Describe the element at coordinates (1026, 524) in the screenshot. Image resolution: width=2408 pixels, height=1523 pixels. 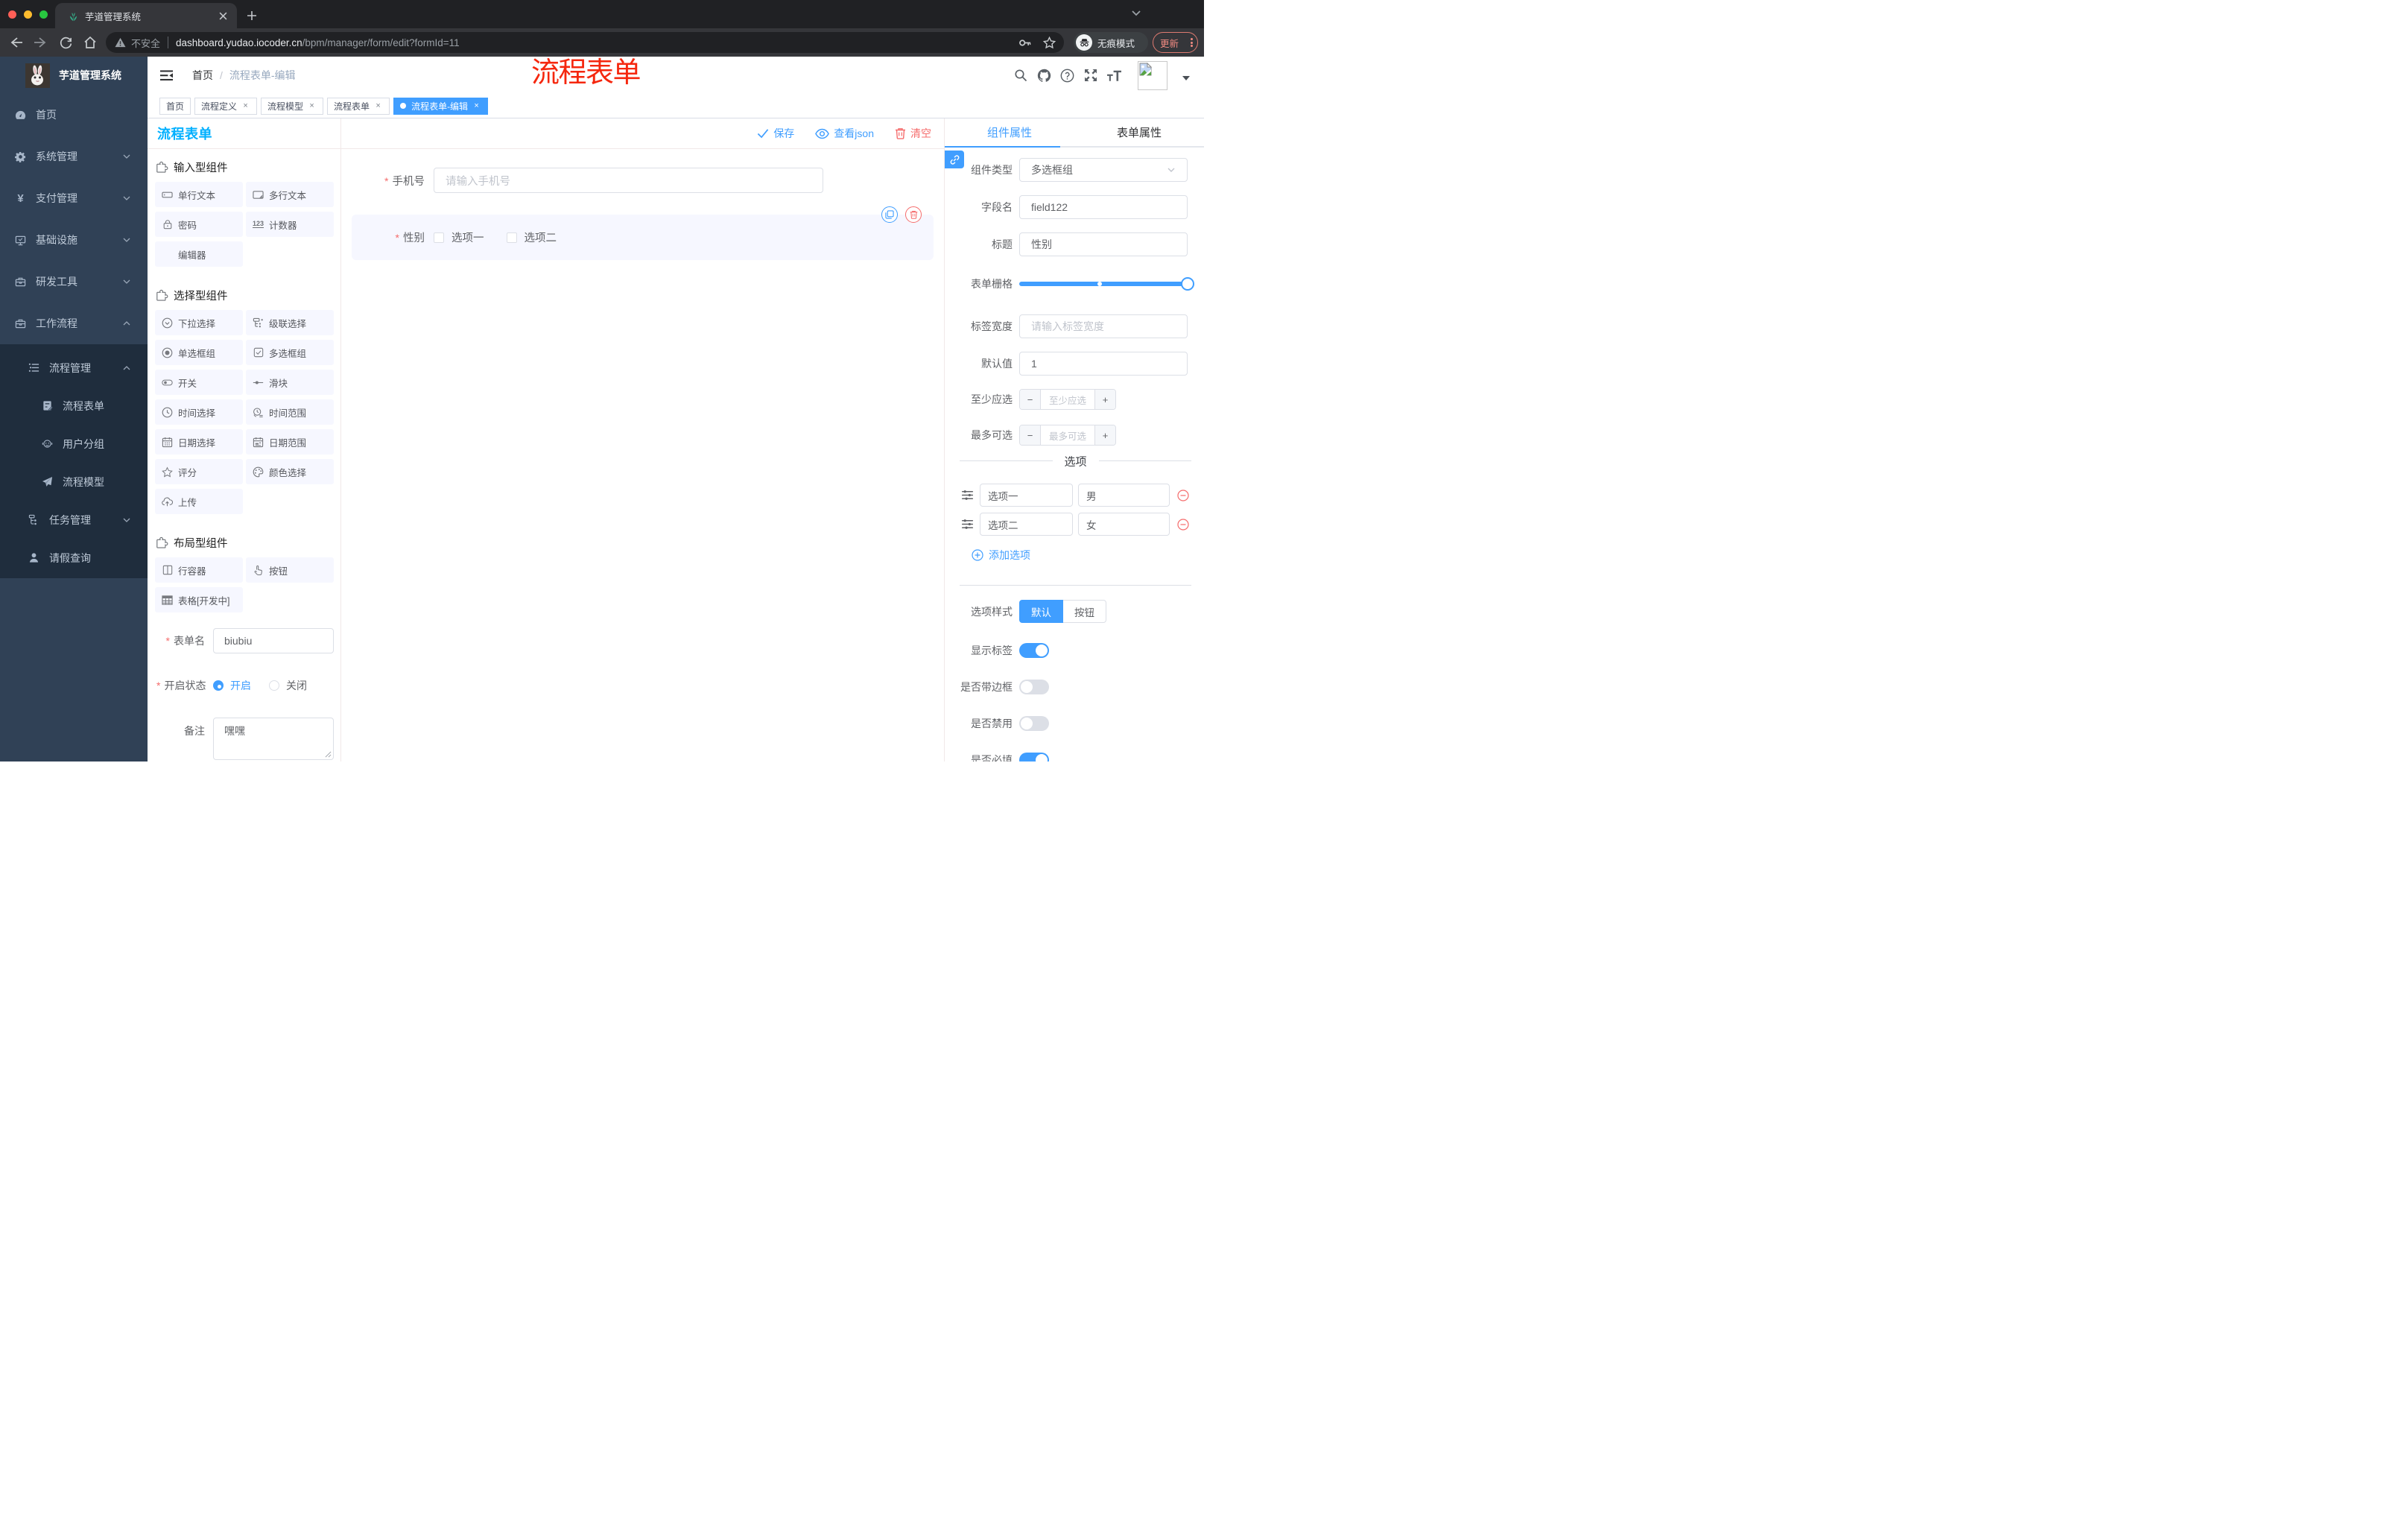
I see `option2-label-input: 选项二` at that location.